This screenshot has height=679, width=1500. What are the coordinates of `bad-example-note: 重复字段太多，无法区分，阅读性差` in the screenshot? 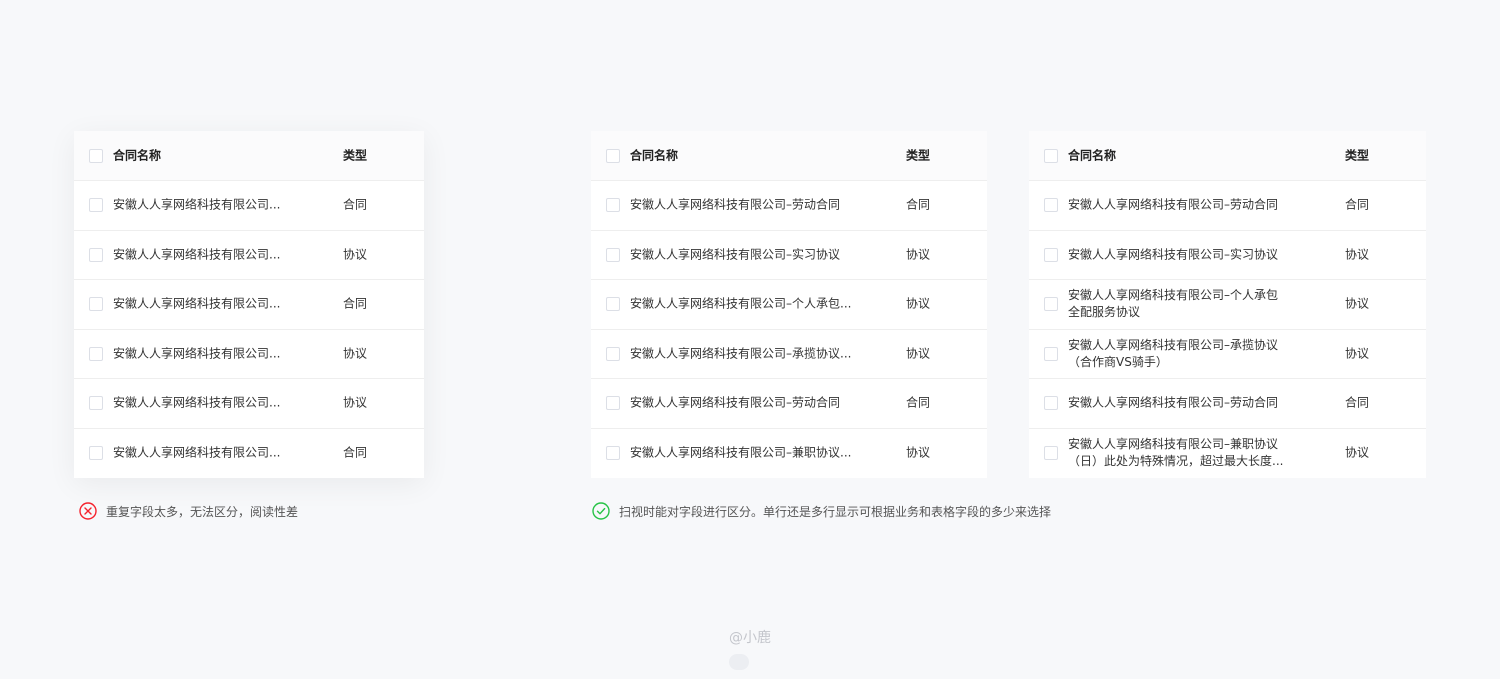 It's located at (188, 511).